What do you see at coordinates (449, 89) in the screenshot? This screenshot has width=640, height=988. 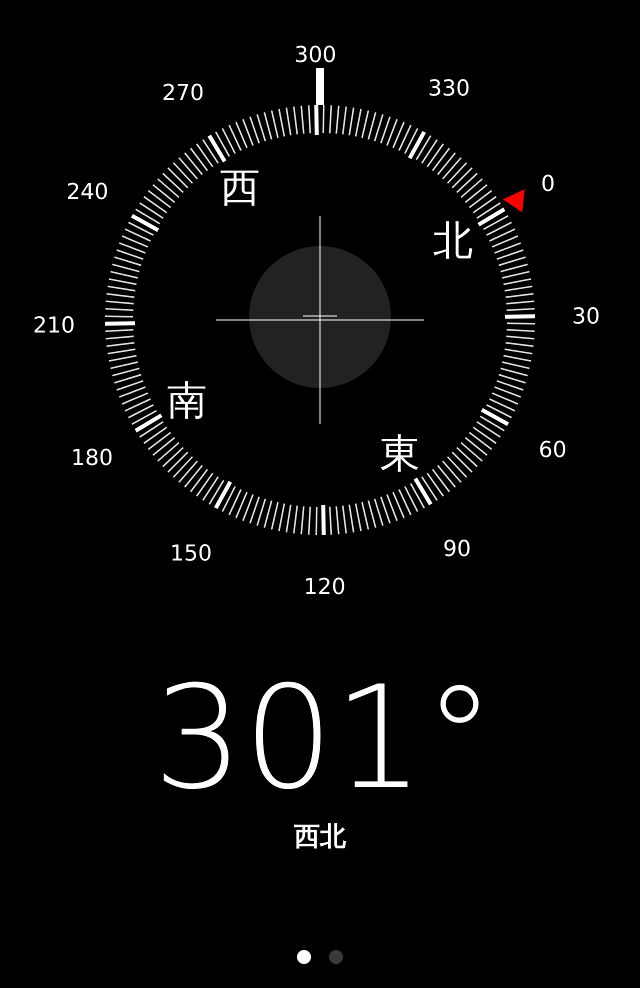 I see `degree-label: 330` at bounding box center [449, 89].